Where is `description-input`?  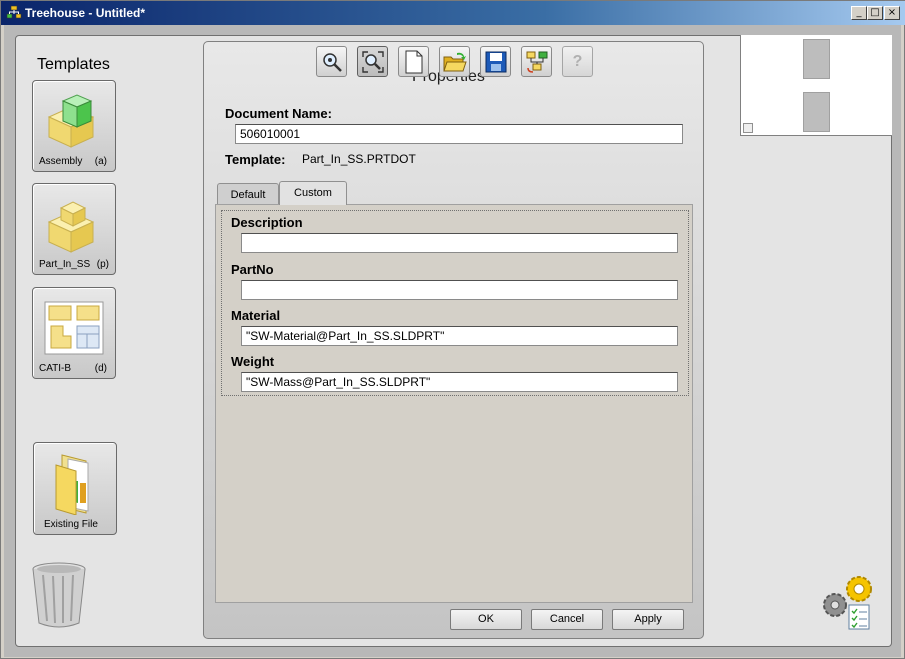
description-input is located at coordinates (459, 243).